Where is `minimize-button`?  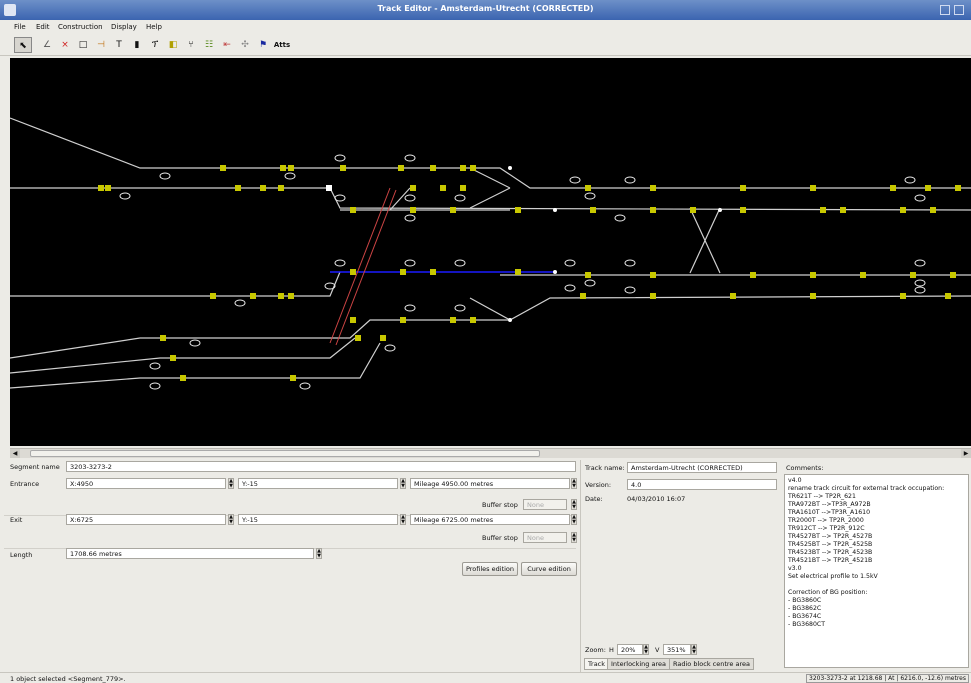 minimize-button is located at coordinates (945, 10).